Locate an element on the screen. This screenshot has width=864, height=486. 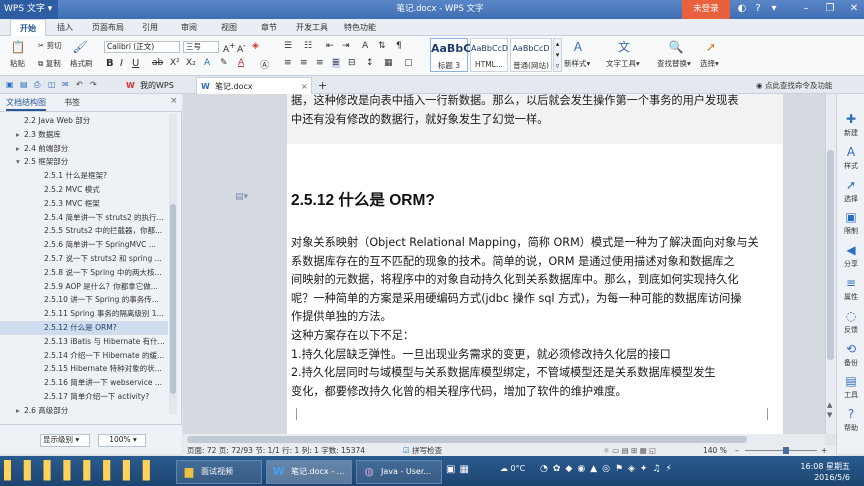
font-color-icon: A is located at coordinates (241, 63).